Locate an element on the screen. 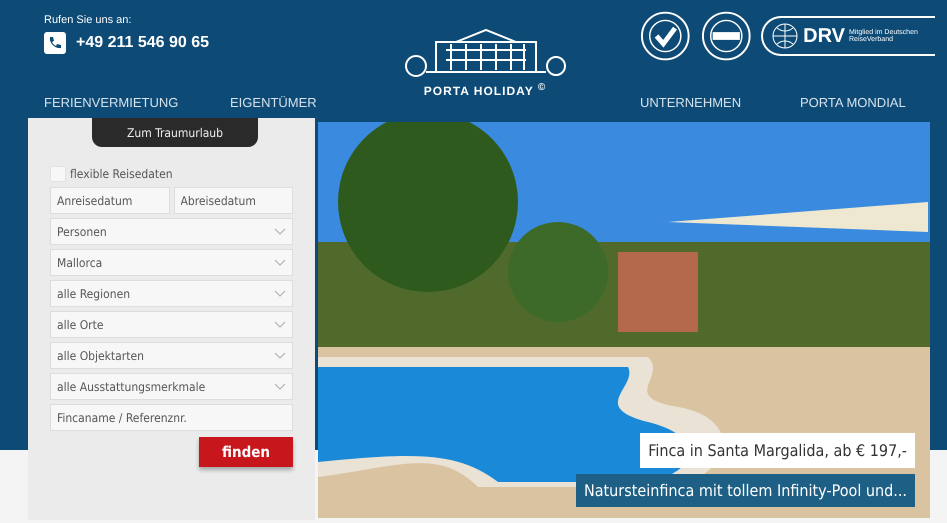  dropdown-select: alle Orte is located at coordinates (171, 324).